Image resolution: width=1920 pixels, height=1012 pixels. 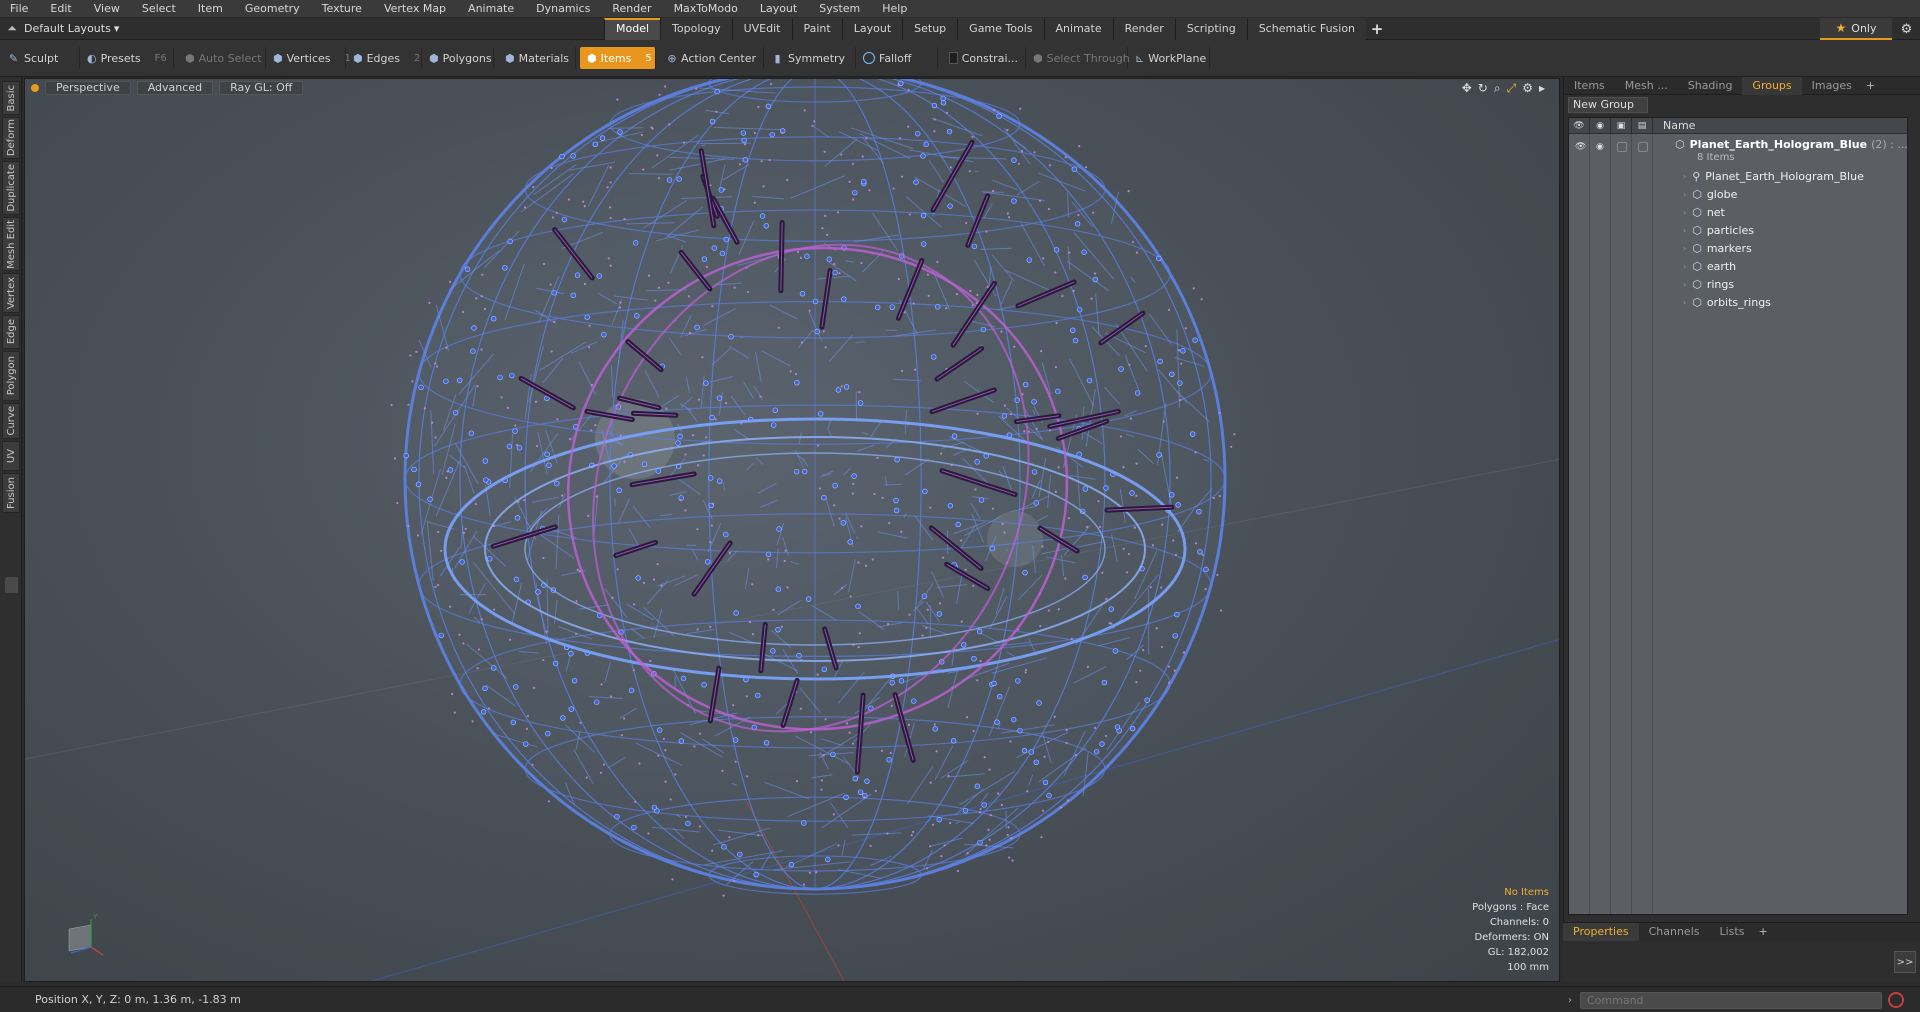 What do you see at coordinates (127, 58) in the screenshot?
I see `presets-button: ◐ Presets F6` at bounding box center [127, 58].